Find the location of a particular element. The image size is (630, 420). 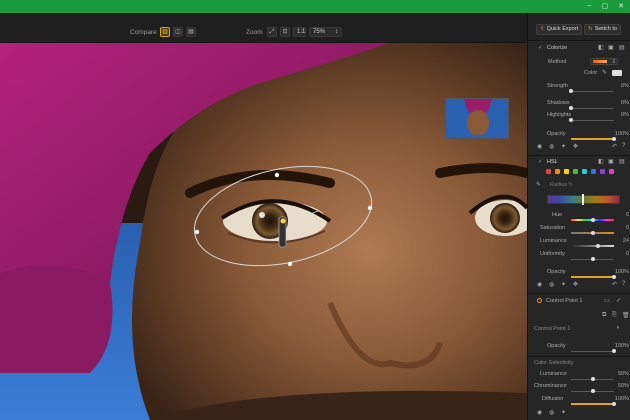

method-select: 3 is located at coordinates (604, 61).